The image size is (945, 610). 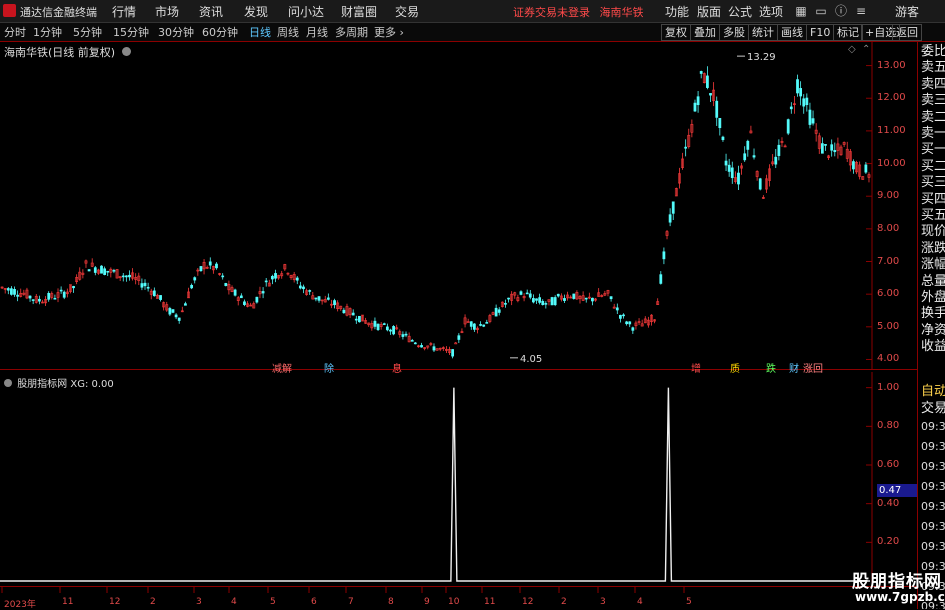 What do you see at coordinates (397, 367) in the screenshot?
I see `event-marker-2: 息` at bounding box center [397, 367].